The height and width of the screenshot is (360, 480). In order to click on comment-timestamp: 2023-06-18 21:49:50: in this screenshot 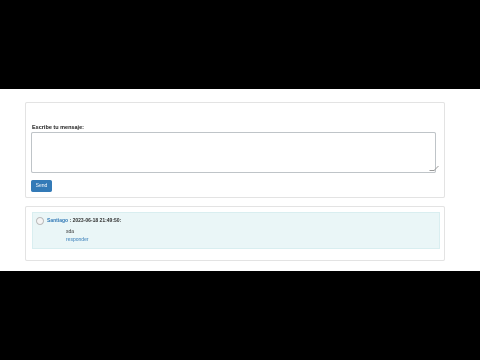, I will do `click(97, 221)`.